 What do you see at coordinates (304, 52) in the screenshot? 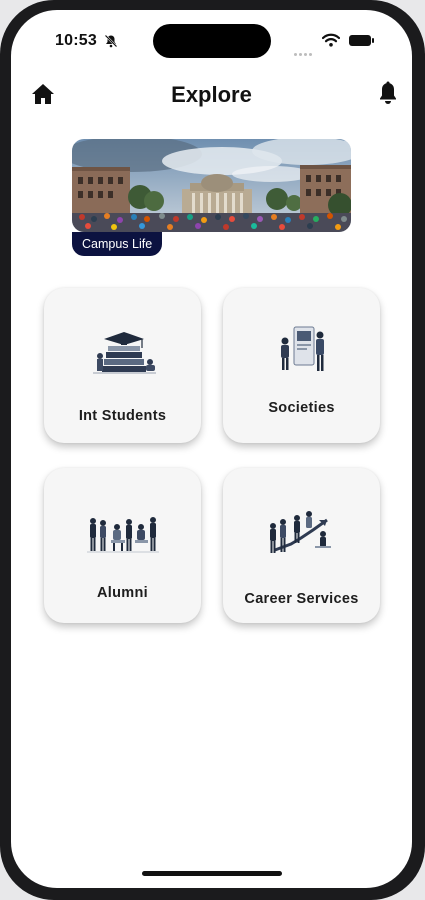
I see `cellular-signal-icon` at bounding box center [304, 52].